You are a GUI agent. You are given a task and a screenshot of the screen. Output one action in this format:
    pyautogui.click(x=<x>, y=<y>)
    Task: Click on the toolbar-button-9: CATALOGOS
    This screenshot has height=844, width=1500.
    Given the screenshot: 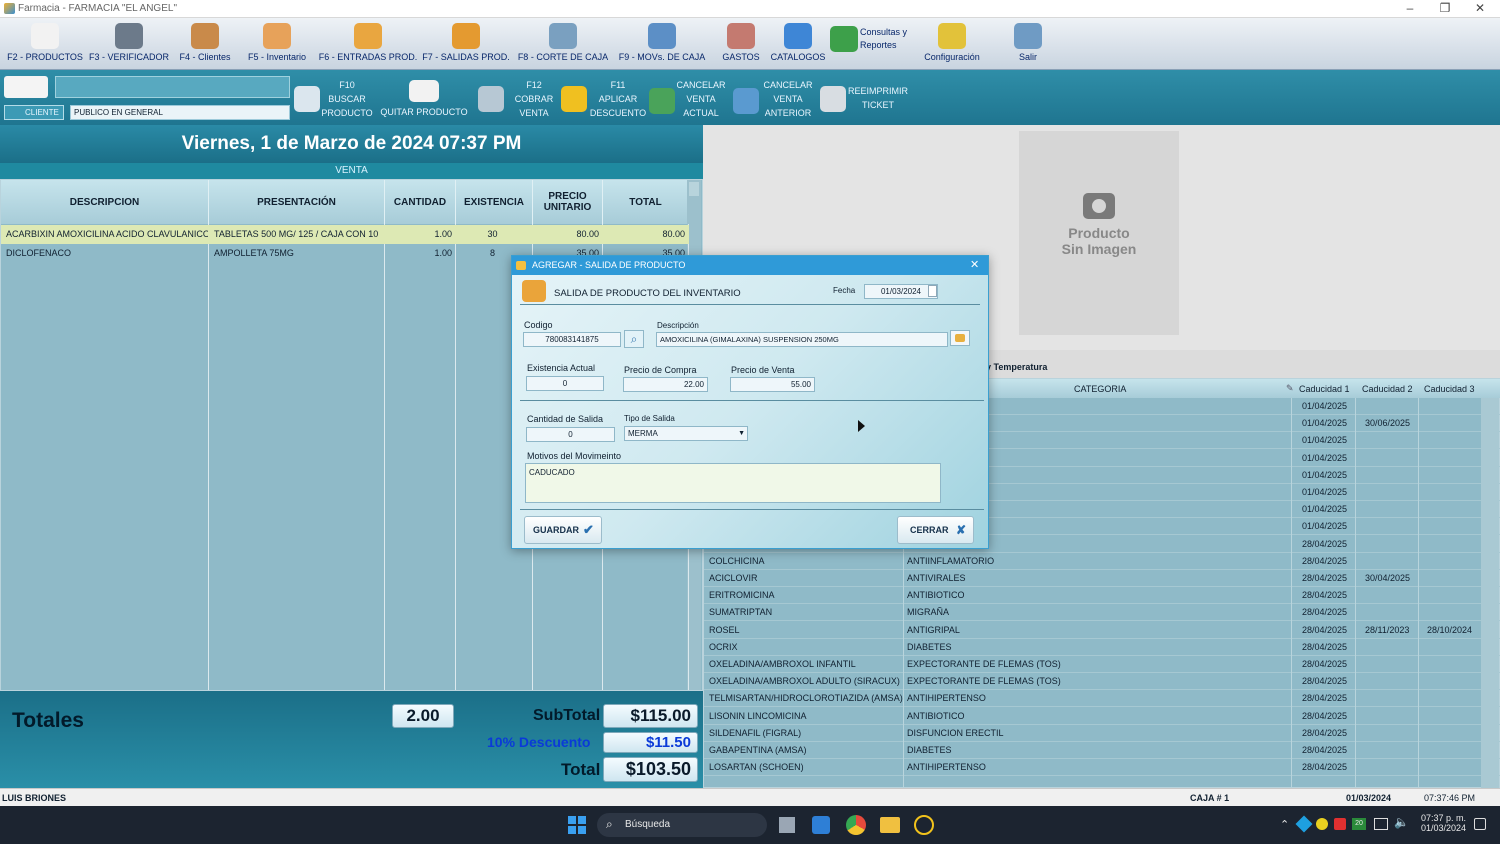 What is the action you would take?
    pyautogui.click(x=798, y=44)
    